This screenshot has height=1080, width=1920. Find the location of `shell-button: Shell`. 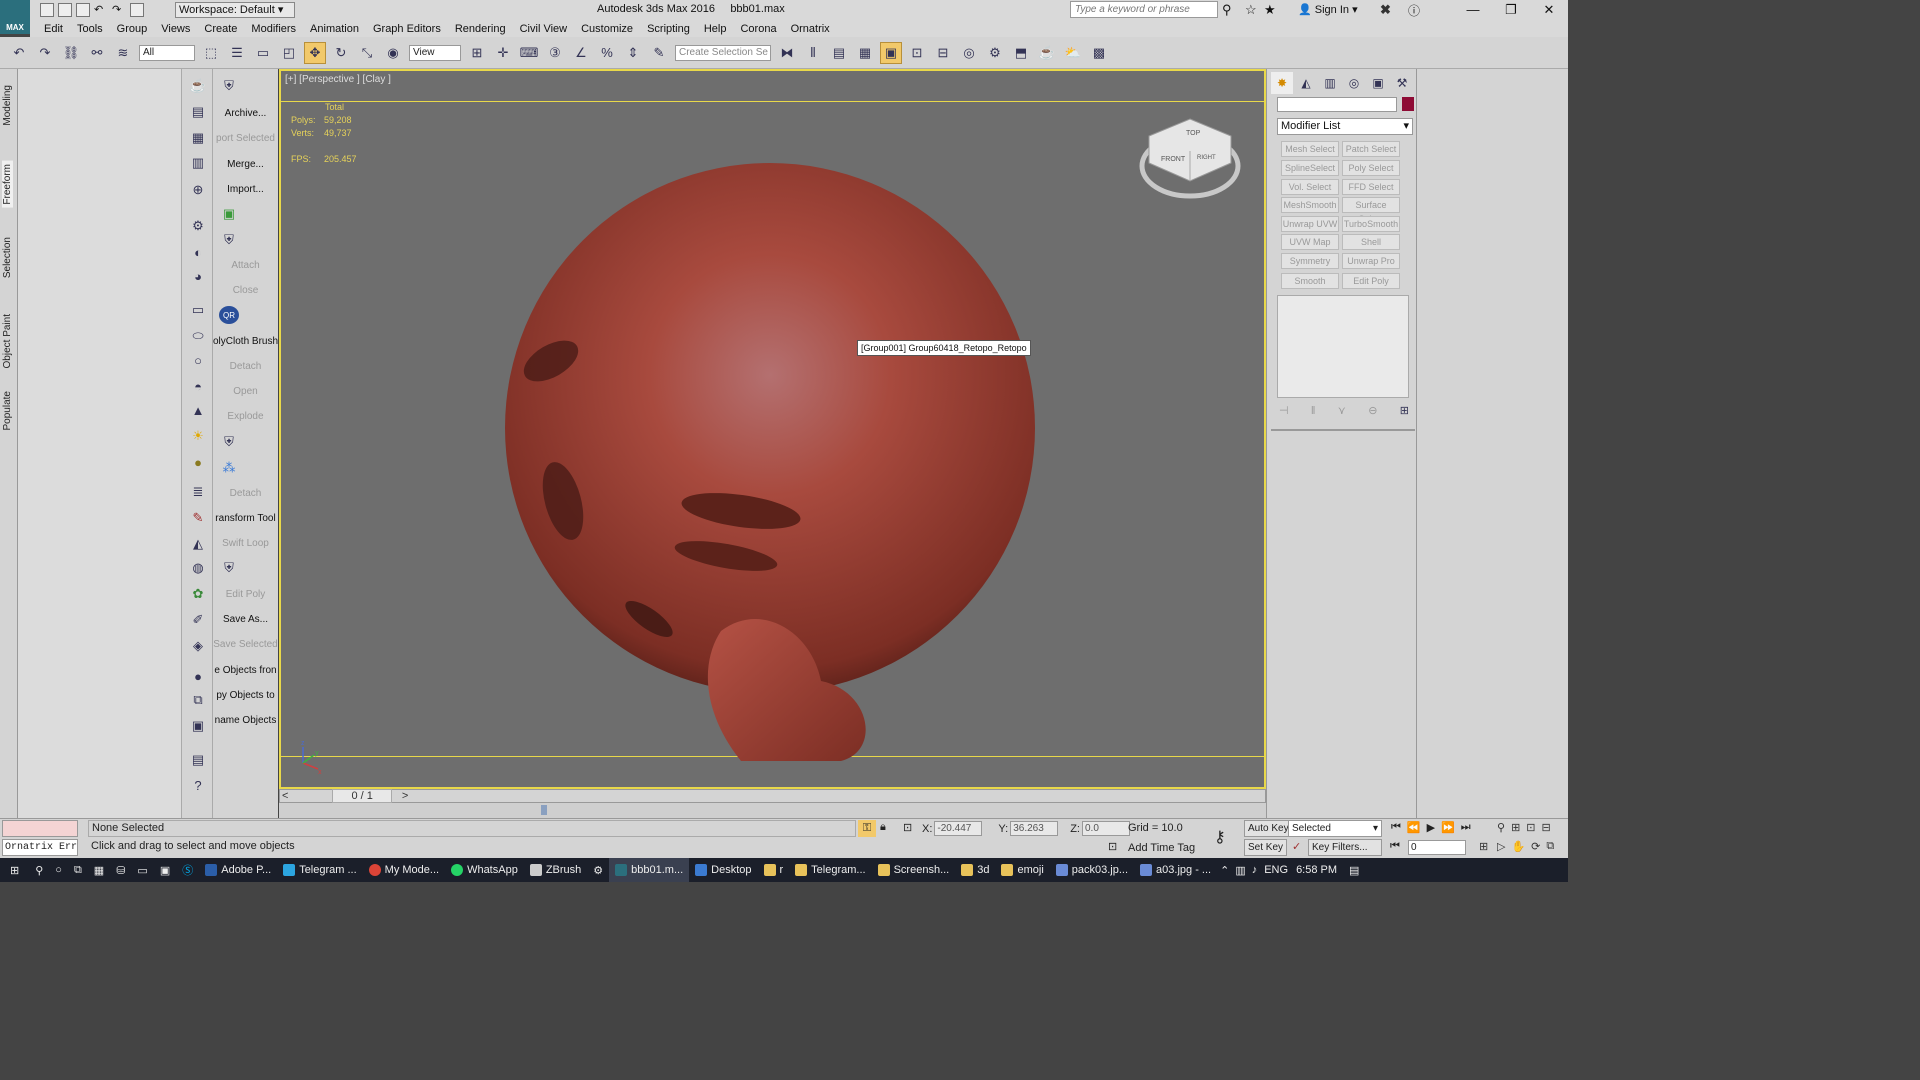

shell-button: Shell is located at coordinates (1371, 242).